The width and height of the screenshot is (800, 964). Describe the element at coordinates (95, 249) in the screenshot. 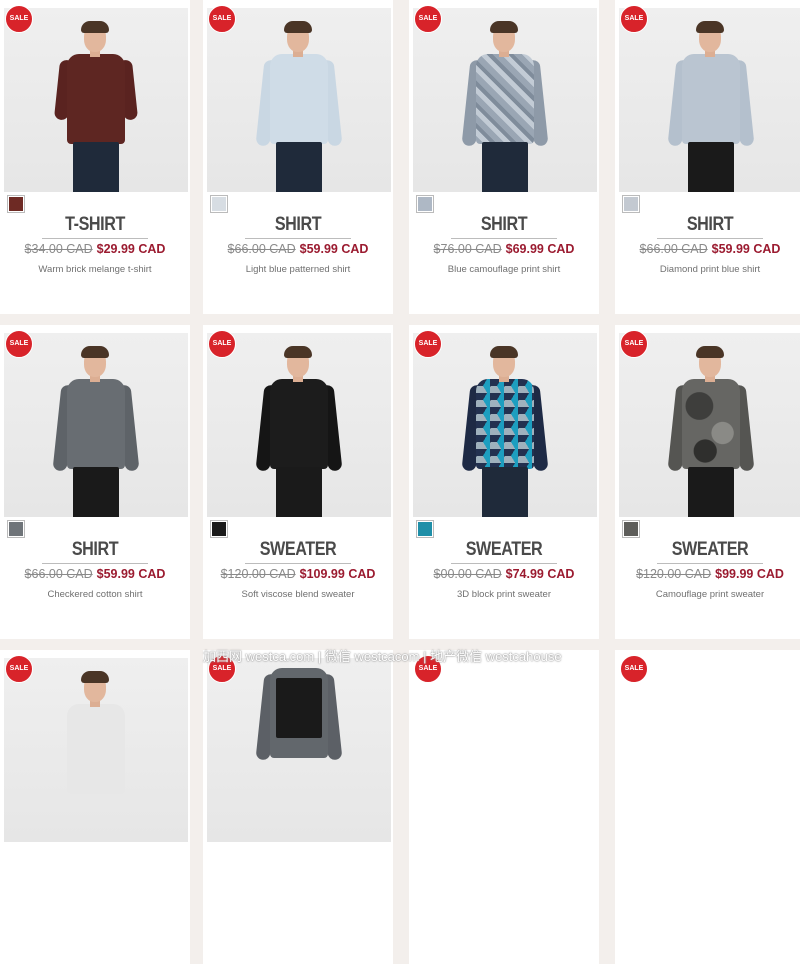

I see `price-row: $34.00 CAD $29.99 CAD` at that location.